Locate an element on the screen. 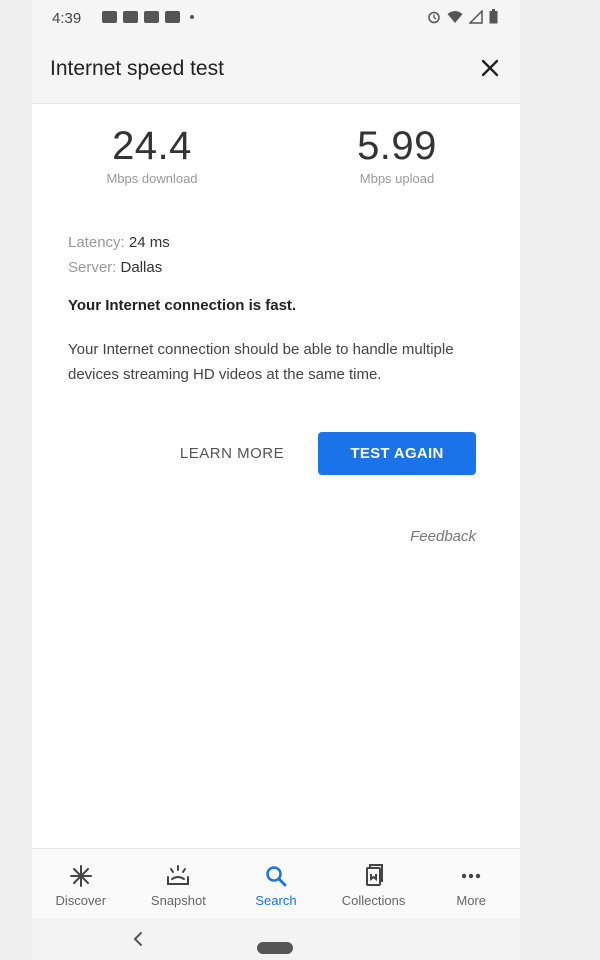  news-icon is located at coordinates (130, 17).